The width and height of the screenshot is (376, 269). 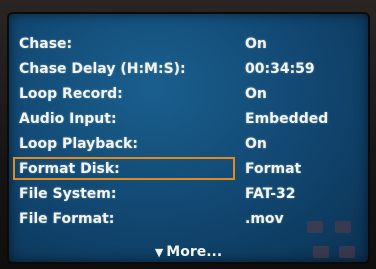 What do you see at coordinates (69, 169) in the screenshot?
I see `menu-label: Format Disk:` at bounding box center [69, 169].